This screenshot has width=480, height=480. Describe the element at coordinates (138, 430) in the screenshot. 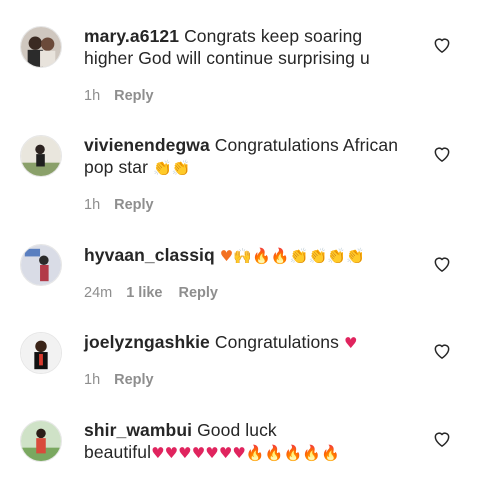

I see `username: shir_wambui` at that location.